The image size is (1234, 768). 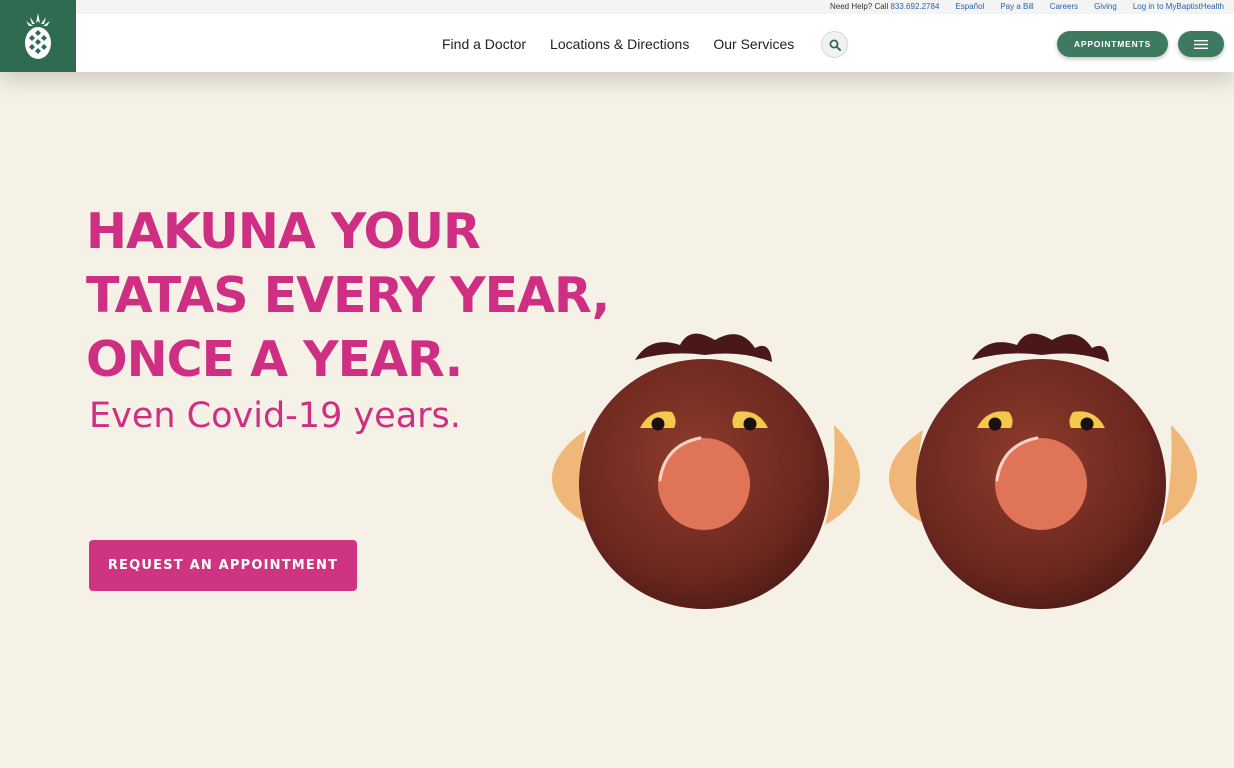 I want to click on warthog-face-right, so click(x=1042, y=471).